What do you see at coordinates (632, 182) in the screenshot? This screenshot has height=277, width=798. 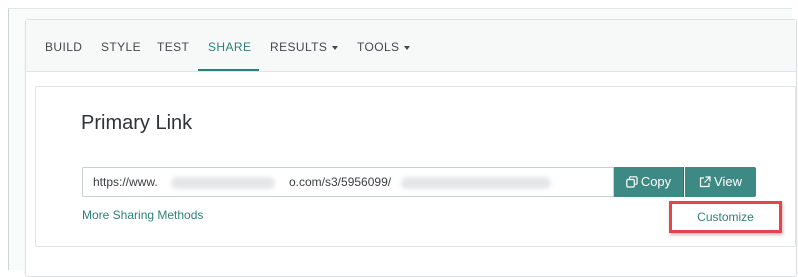 I see `copy-icon` at bounding box center [632, 182].